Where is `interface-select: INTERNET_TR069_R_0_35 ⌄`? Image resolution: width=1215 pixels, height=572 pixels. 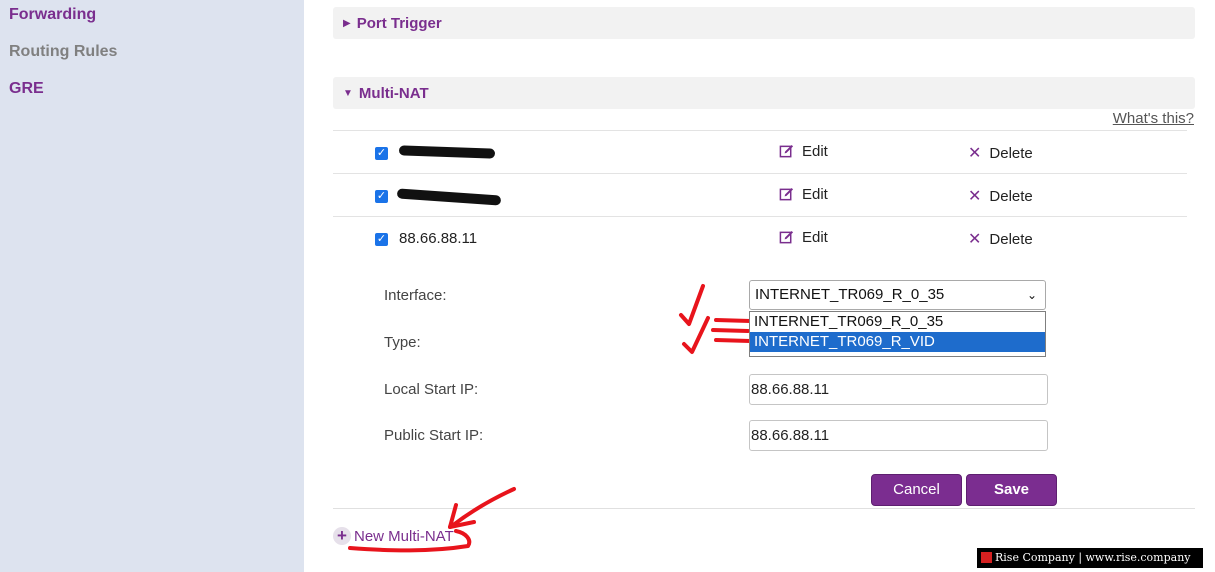
interface-select: INTERNET_TR069_R_0_35 ⌄ is located at coordinates (897, 295).